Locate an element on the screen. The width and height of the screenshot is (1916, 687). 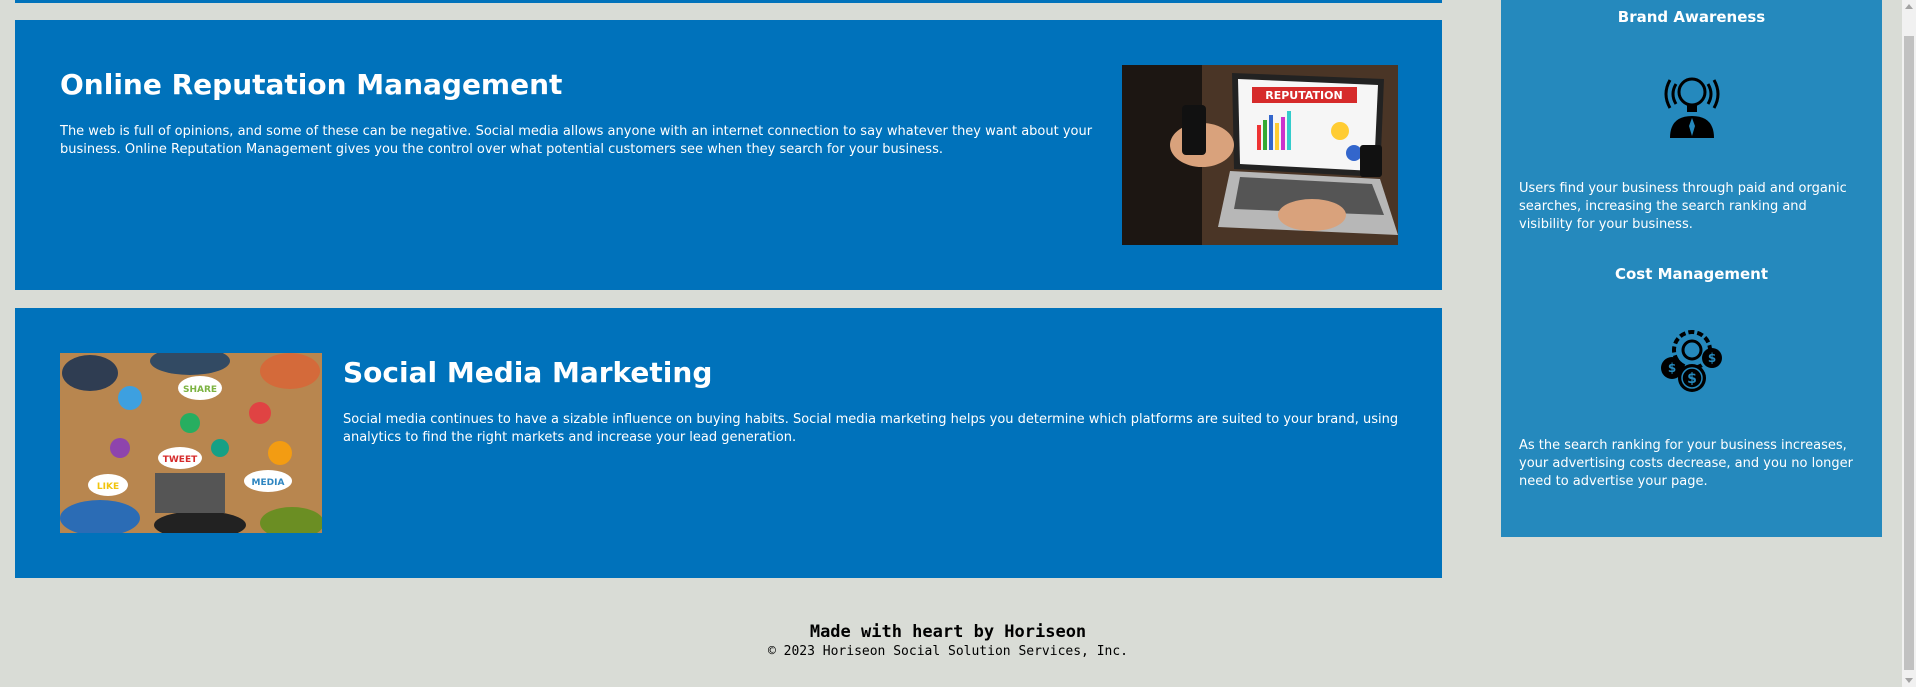
card-title: Online Reputation Management is located at coordinates (311, 84).